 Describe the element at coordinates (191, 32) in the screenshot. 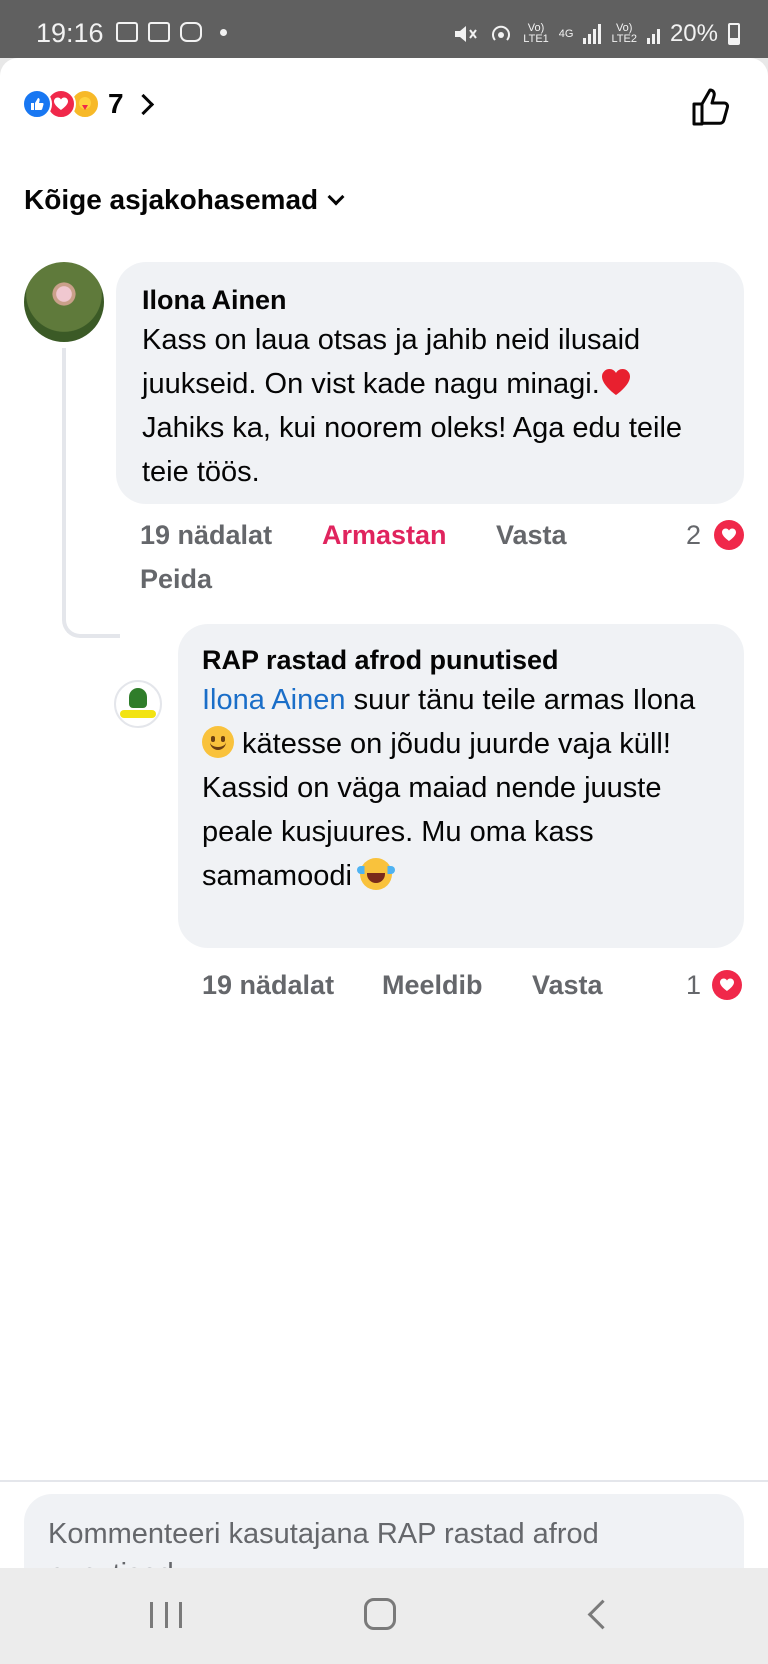

I see `instagram-icon` at that location.